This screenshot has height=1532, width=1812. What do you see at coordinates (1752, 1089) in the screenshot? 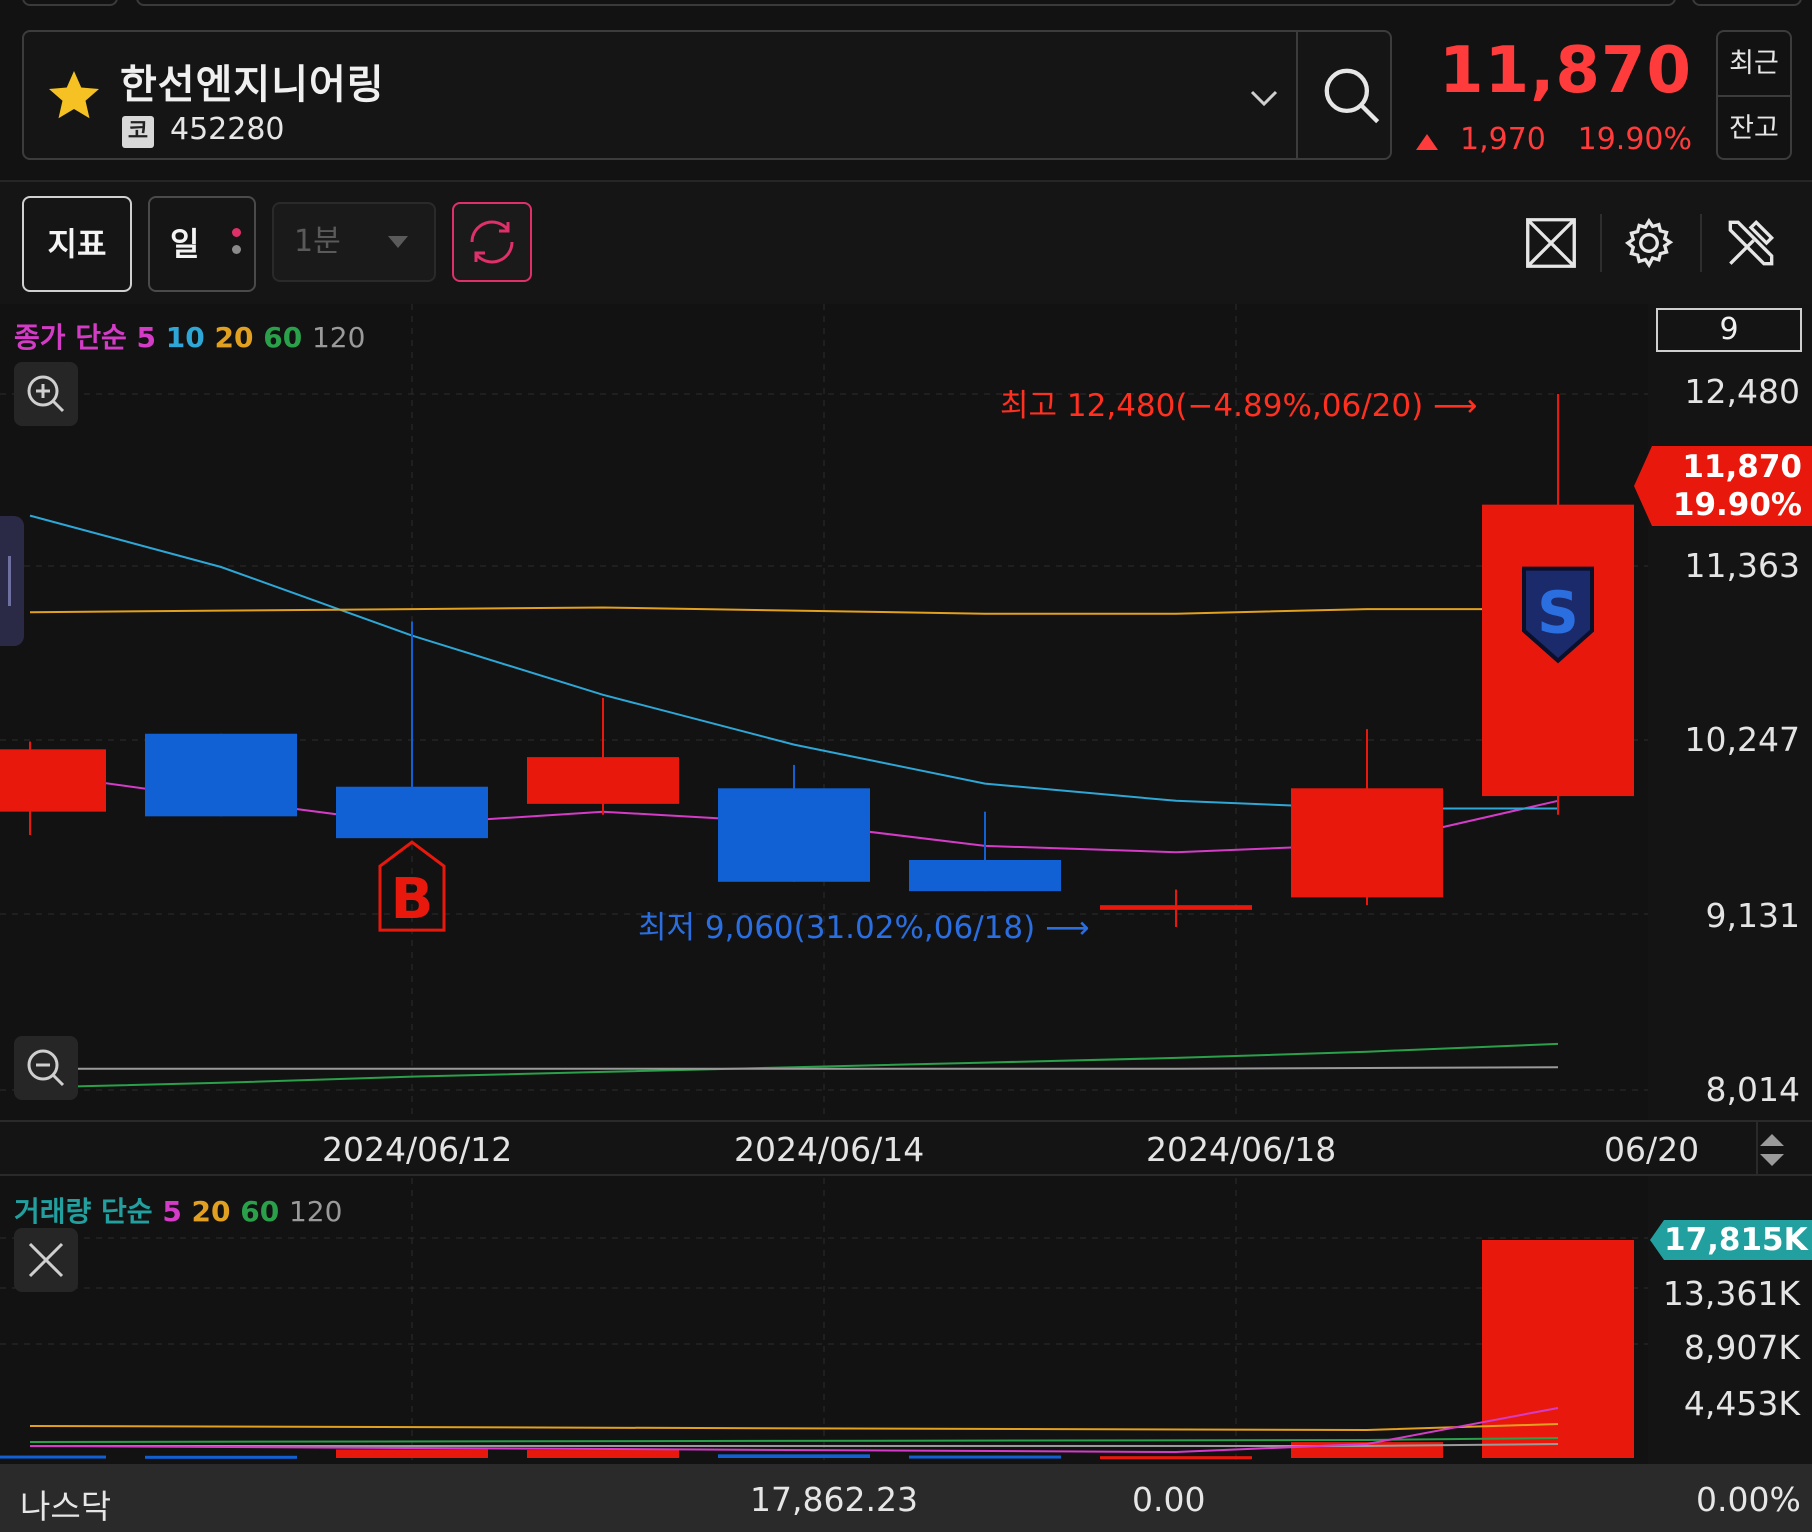
I see `y-tick: 8,014` at bounding box center [1752, 1089].